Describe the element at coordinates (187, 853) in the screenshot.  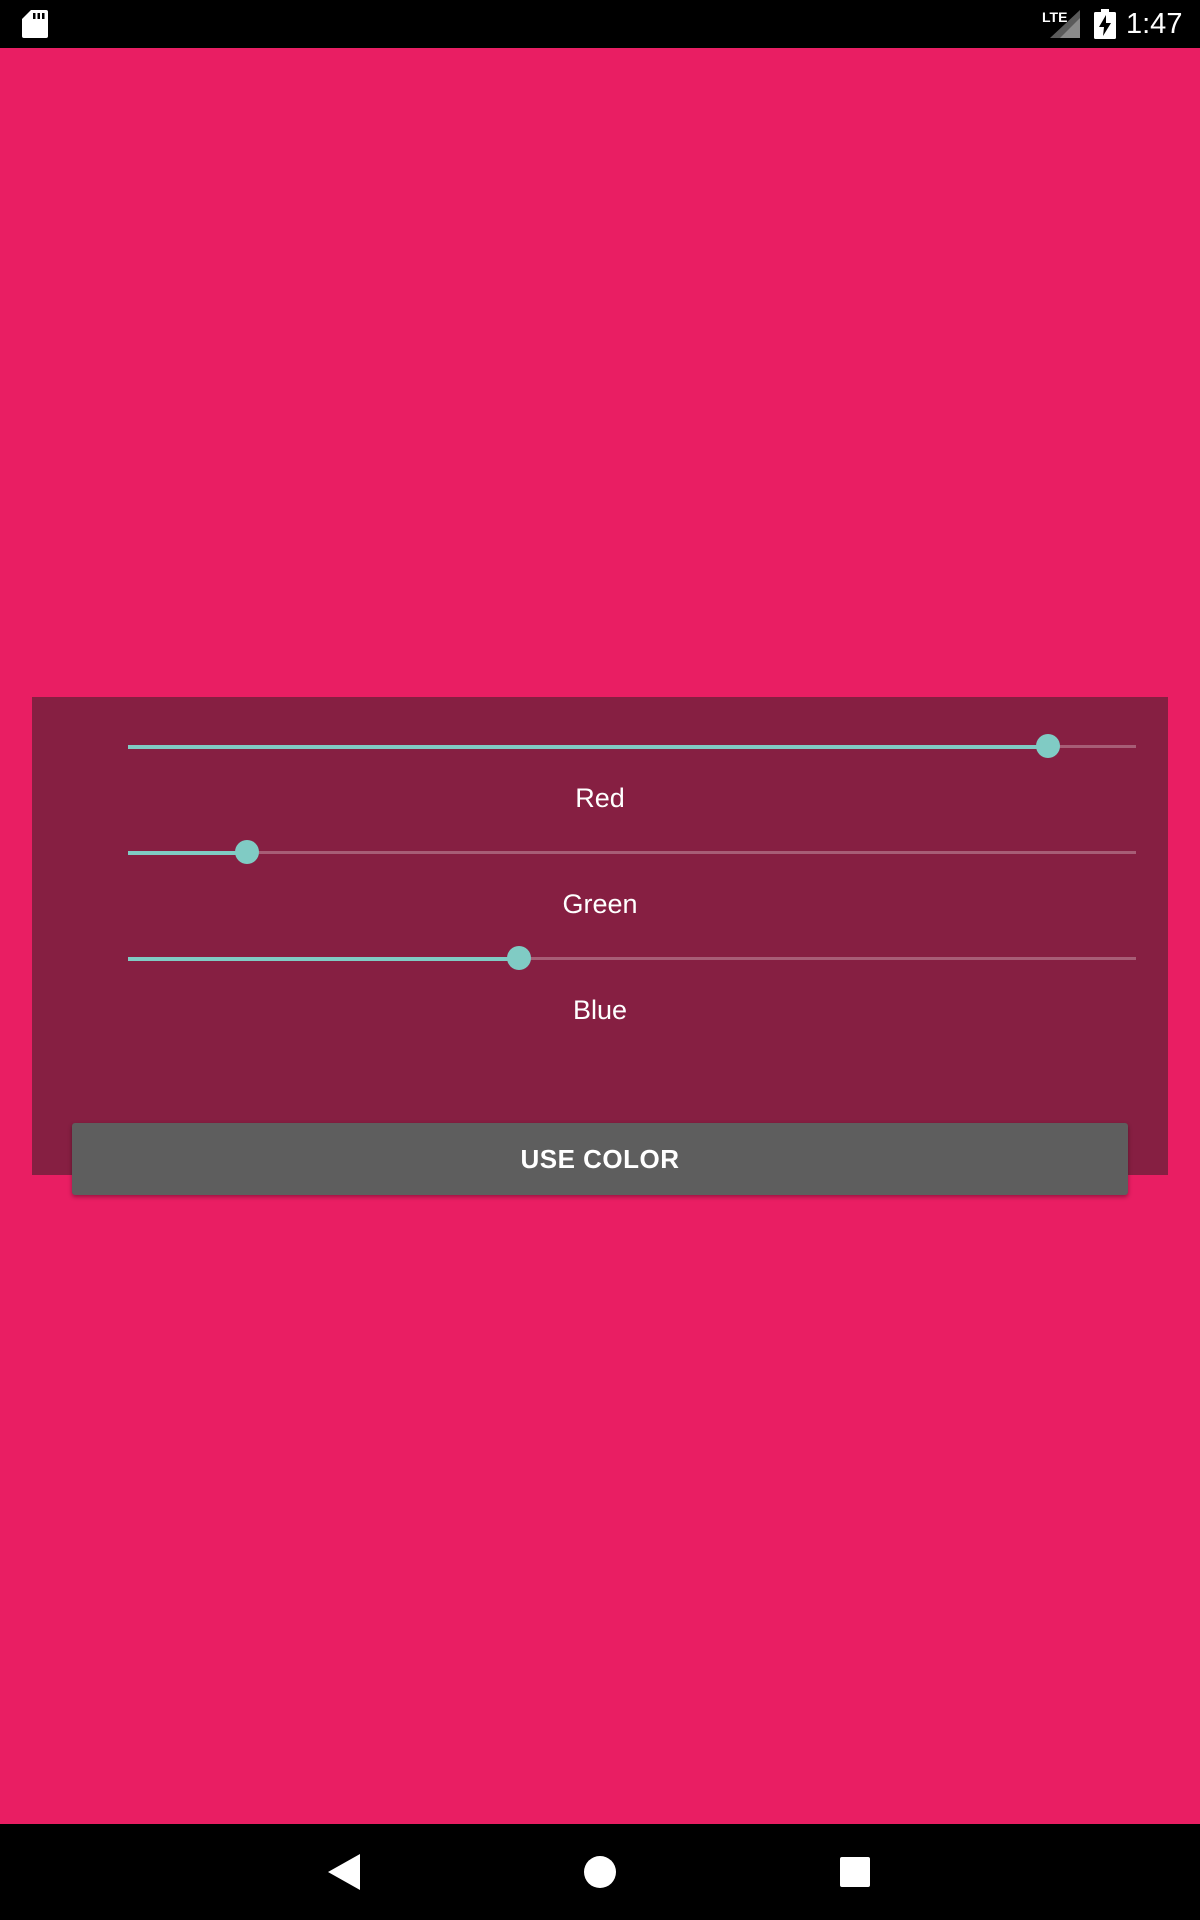
I see `green-slider-fill` at that location.